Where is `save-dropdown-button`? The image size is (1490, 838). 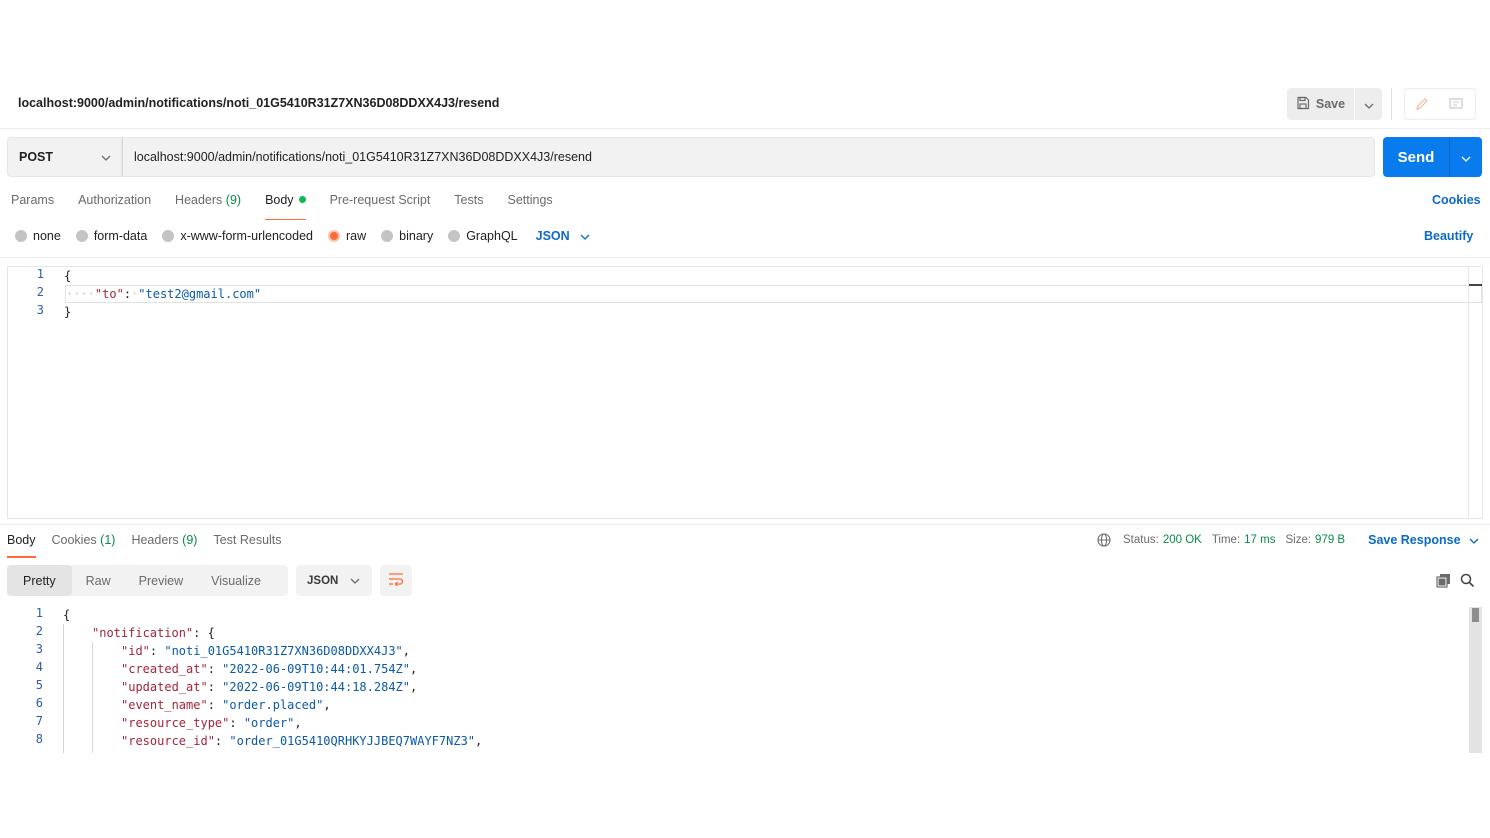 save-dropdown-button is located at coordinates (1368, 104).